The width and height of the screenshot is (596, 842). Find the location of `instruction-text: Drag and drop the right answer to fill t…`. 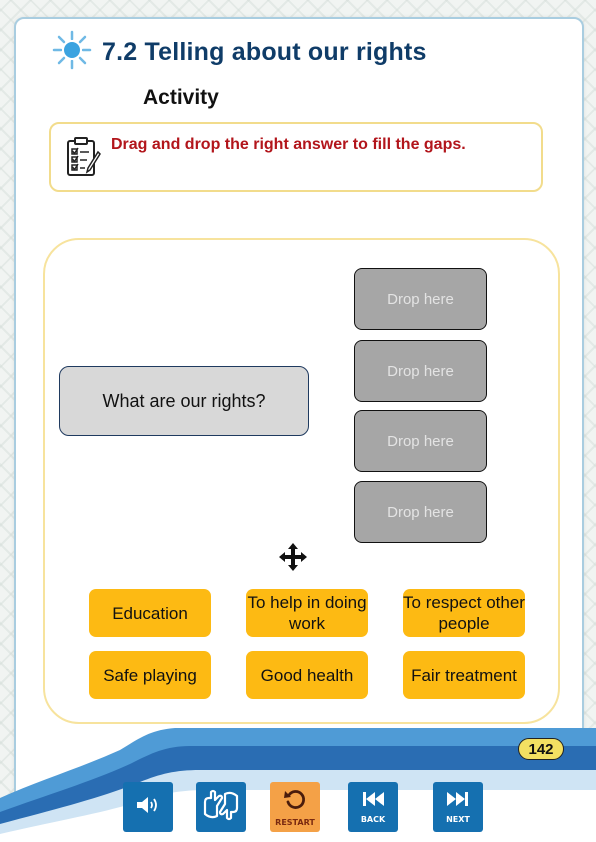

instruction-text: Drag and drop the right answer to fill t… is located at coordinates (288, 144).